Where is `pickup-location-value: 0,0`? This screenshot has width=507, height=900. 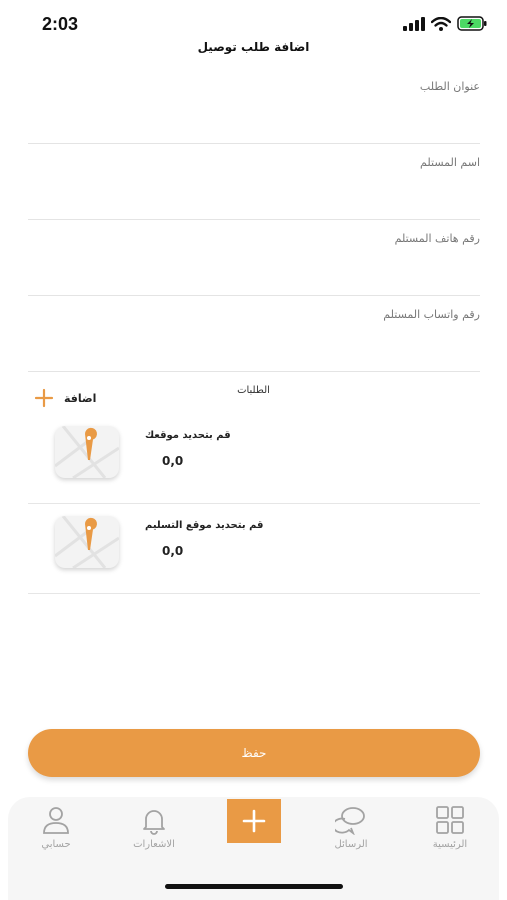
pickup-location-value: 0,0 is located at coordinates (173, 461).